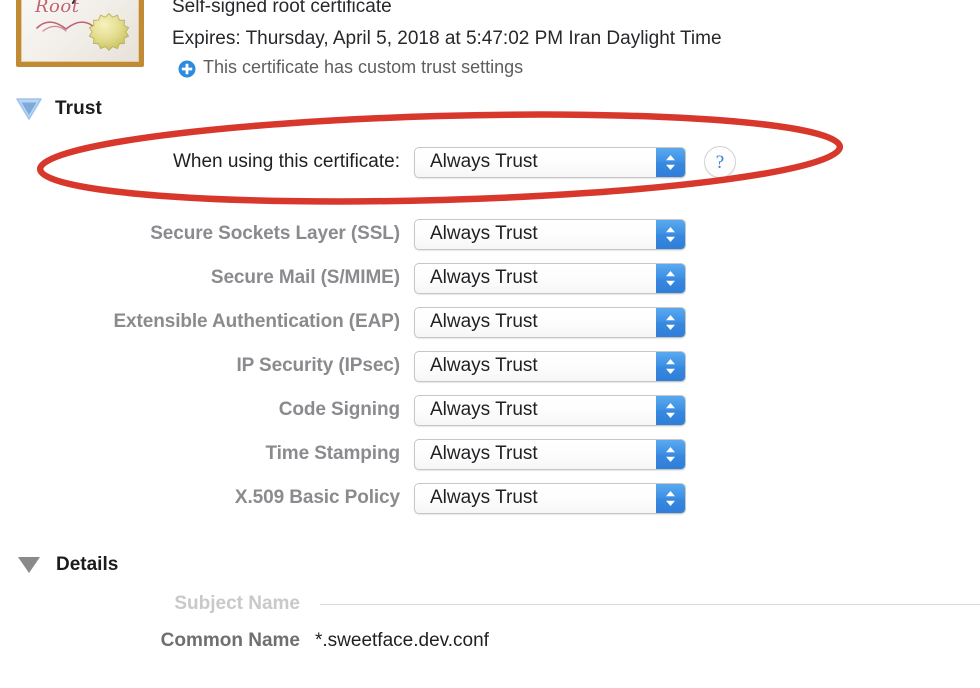 This screenshot has width=980, height=688. I want to click on trust-row: Code Signing Always Trust, so click(490, 410).